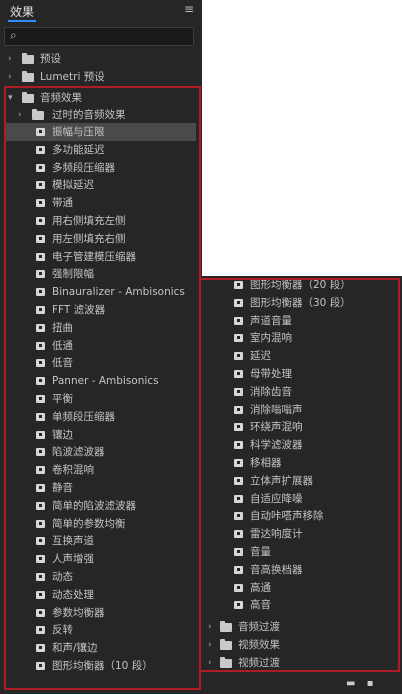 The width and height of the screenshot is (402, 694). What do you see at coordinates (300, 303) in the screenshot?
I see `tree-item-effect: 图形均衡器（30 段）` at bounding box center [300, 303].